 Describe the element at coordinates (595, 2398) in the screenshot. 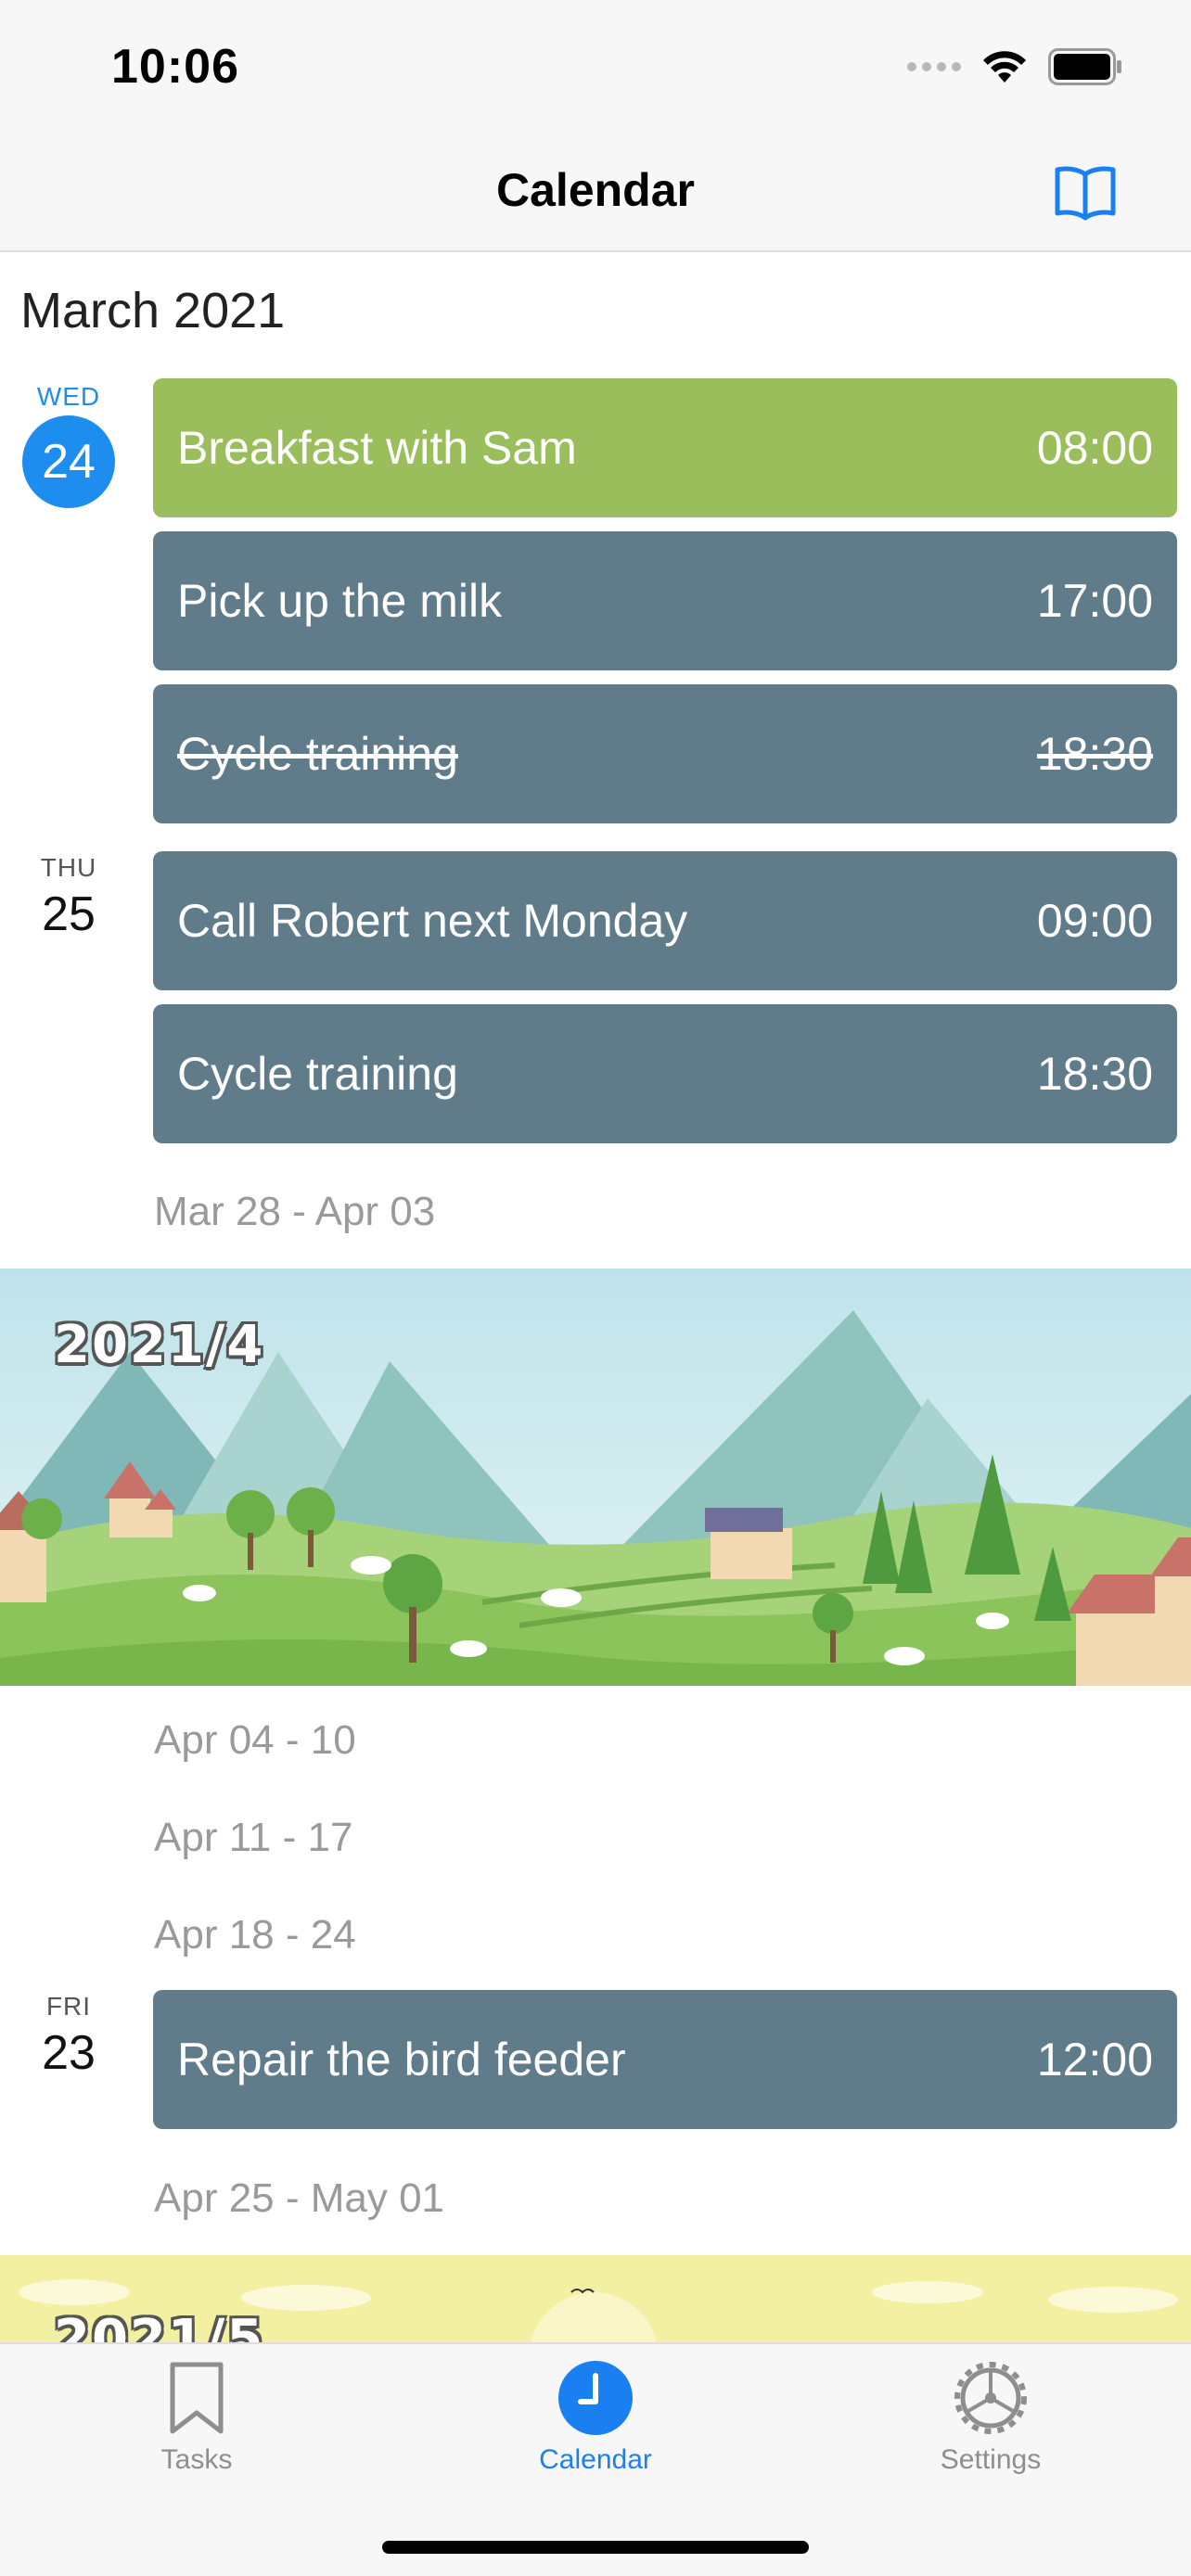

I see `clock-icon` at that location.